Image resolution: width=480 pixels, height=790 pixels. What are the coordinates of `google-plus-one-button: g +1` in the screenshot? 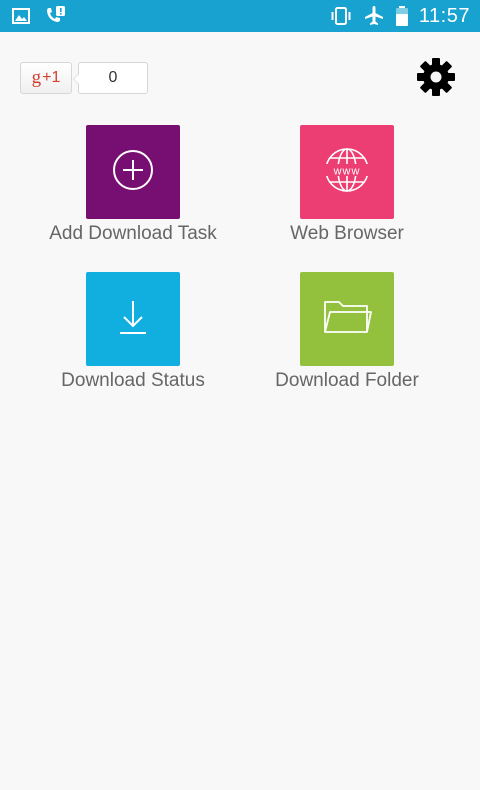 It's located at (46, 78).